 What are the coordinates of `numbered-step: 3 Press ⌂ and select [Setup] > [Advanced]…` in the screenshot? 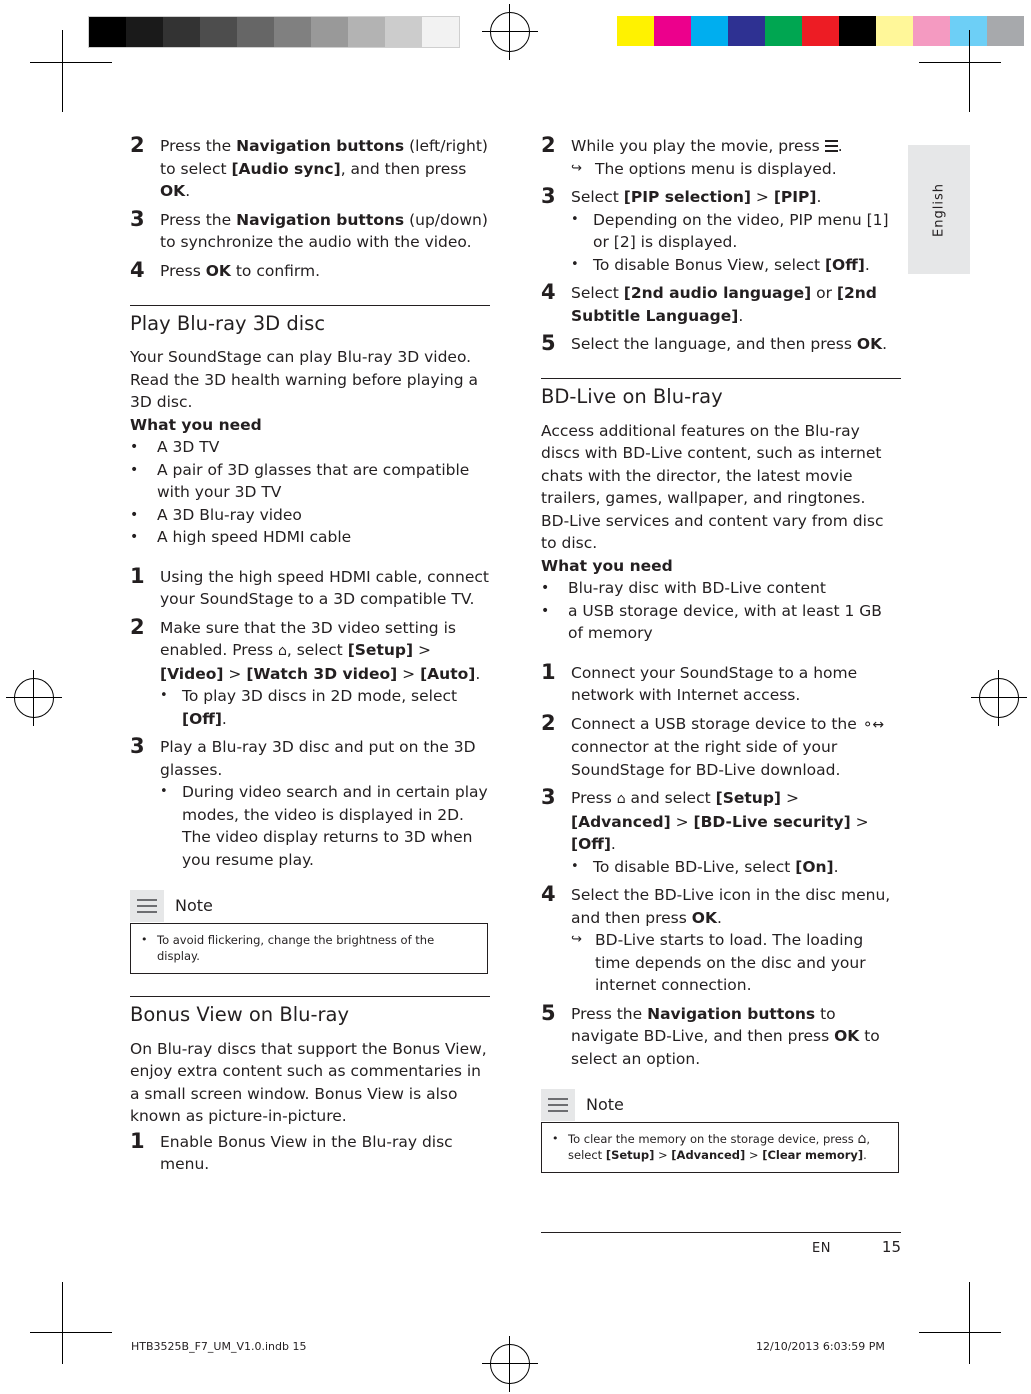 It's located at (721, 831).